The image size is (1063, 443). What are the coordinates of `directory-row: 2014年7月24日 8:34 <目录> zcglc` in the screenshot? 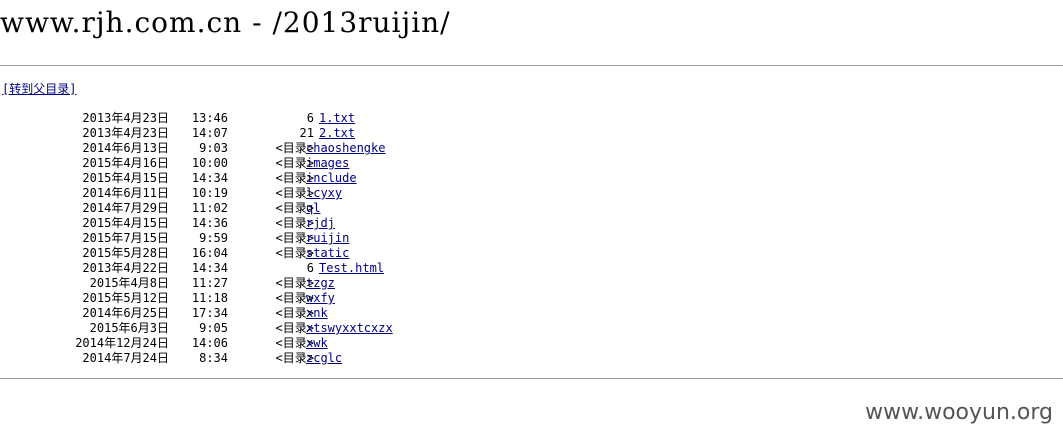 It's located at (210, 358).